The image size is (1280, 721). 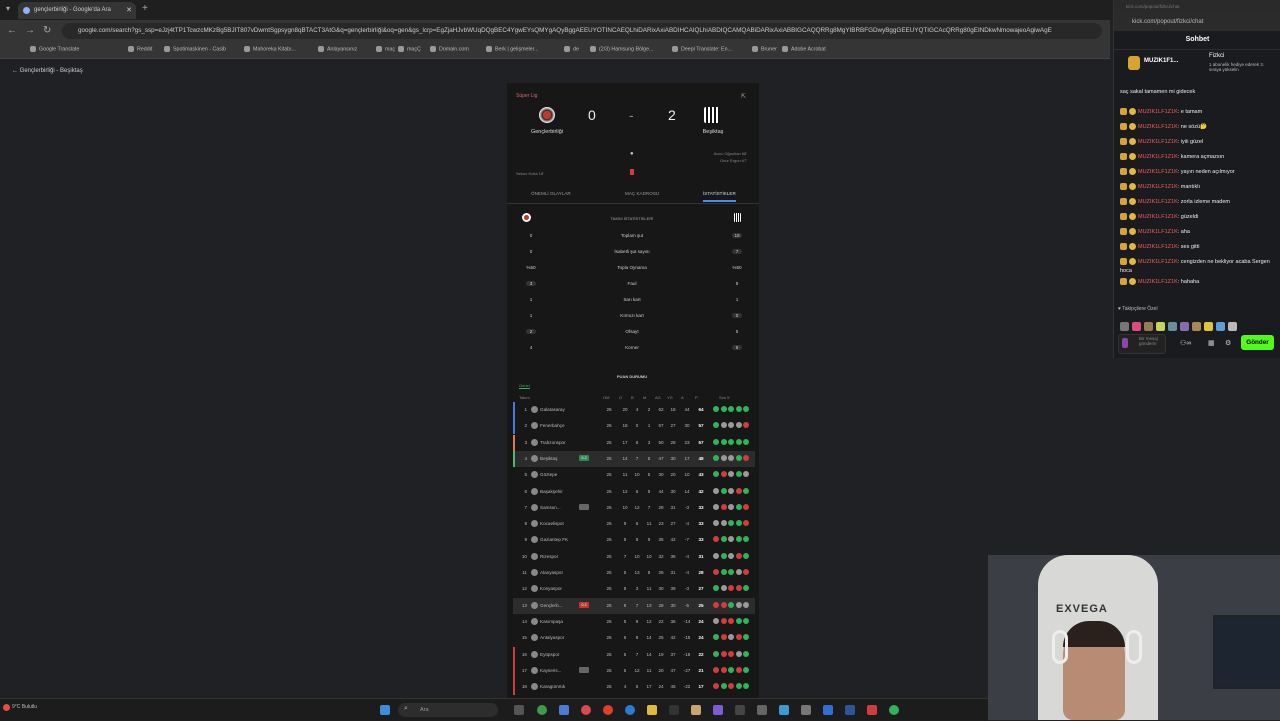 I want to click on tab-statistics: İSTATİSTİKLER, so click(x=719, y=196).